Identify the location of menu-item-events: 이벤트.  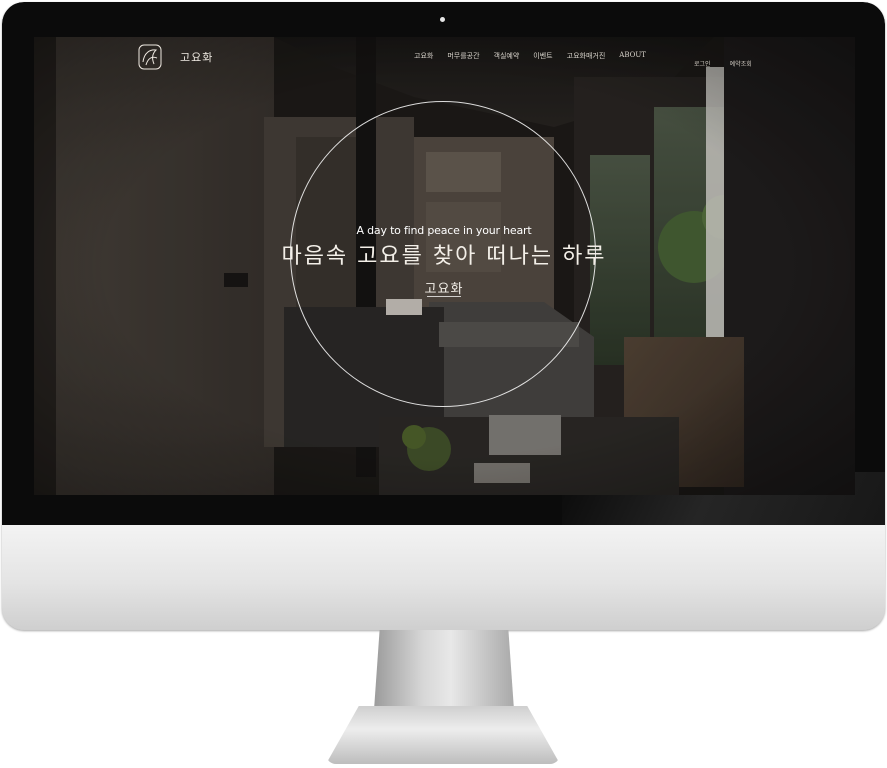
(542, 58).